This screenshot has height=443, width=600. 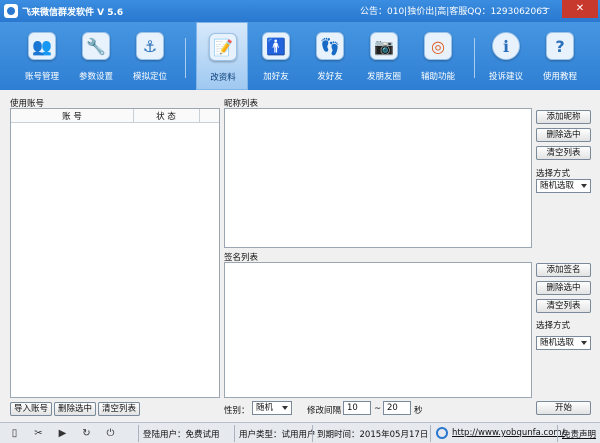 I want to click on interval-from-input: 10, so click(x=357, y=408).